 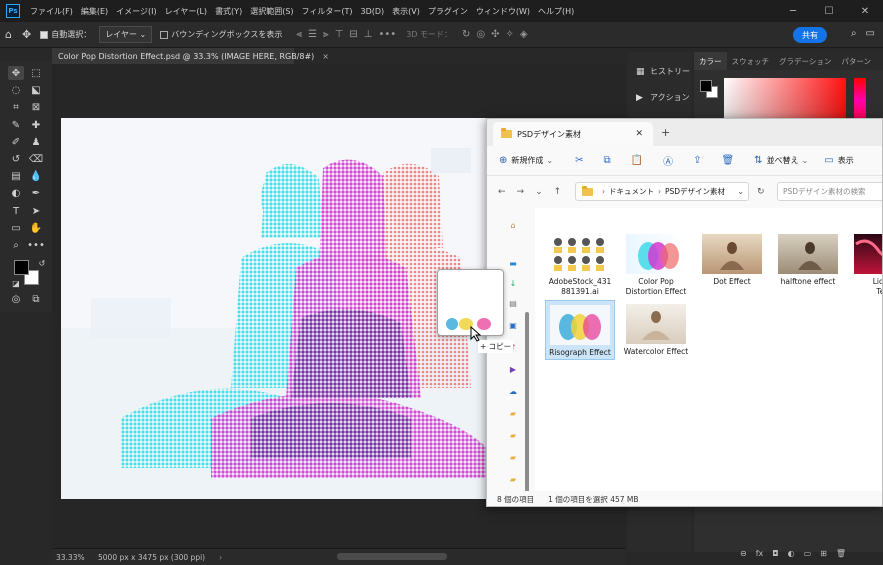 I want to click on auto-select-checkbox: 自動選択：, so click(x=65, y=34).